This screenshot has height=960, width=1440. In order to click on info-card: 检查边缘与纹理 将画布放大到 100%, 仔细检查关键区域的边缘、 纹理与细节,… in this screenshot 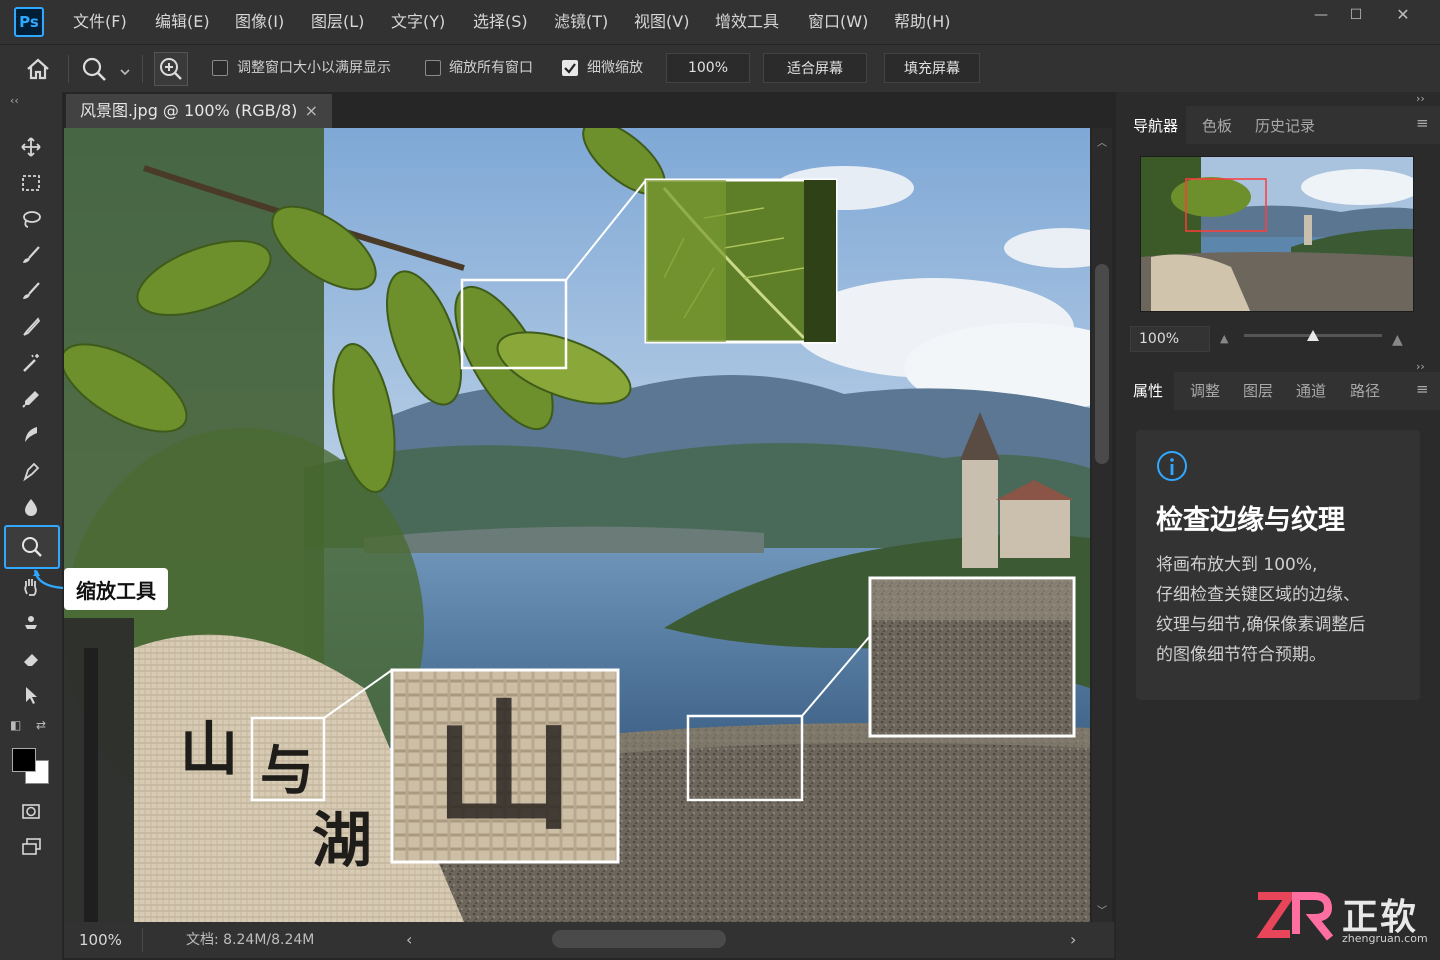, I will do `click(1278, 565)`.